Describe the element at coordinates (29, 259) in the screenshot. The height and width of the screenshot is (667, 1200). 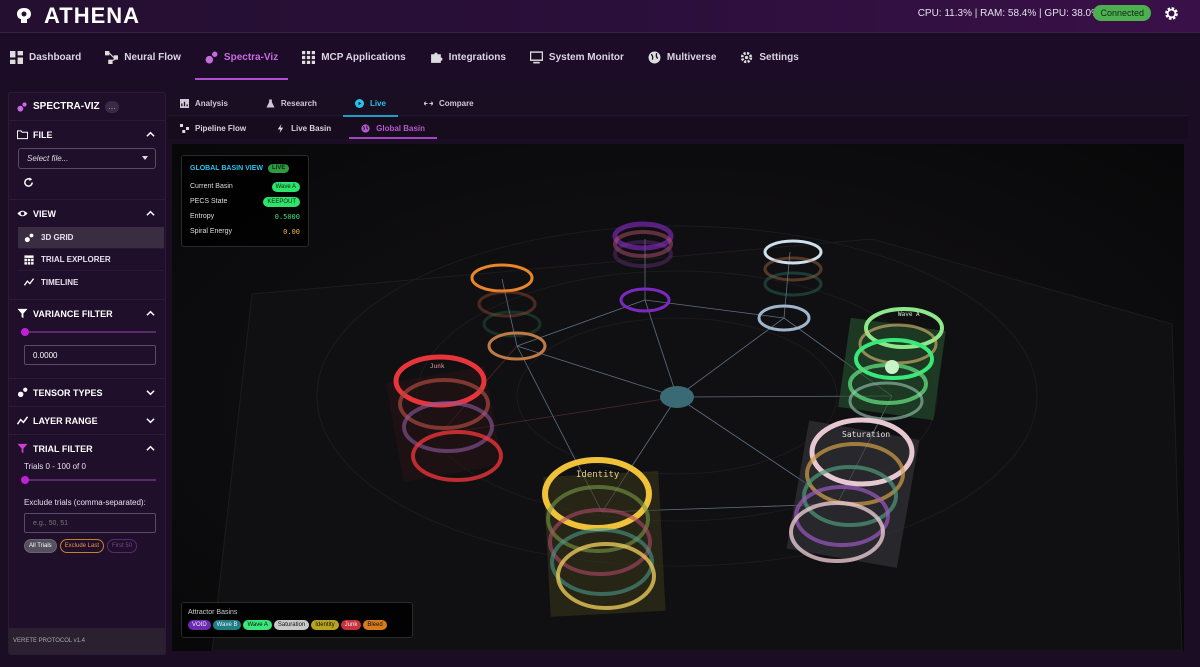
I see `table-icon` at that location.